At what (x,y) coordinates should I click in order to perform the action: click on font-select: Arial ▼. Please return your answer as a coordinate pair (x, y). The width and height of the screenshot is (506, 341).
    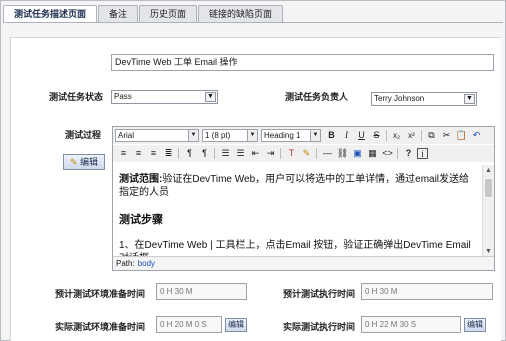
    Looking at the image, I should click on (157, 135).